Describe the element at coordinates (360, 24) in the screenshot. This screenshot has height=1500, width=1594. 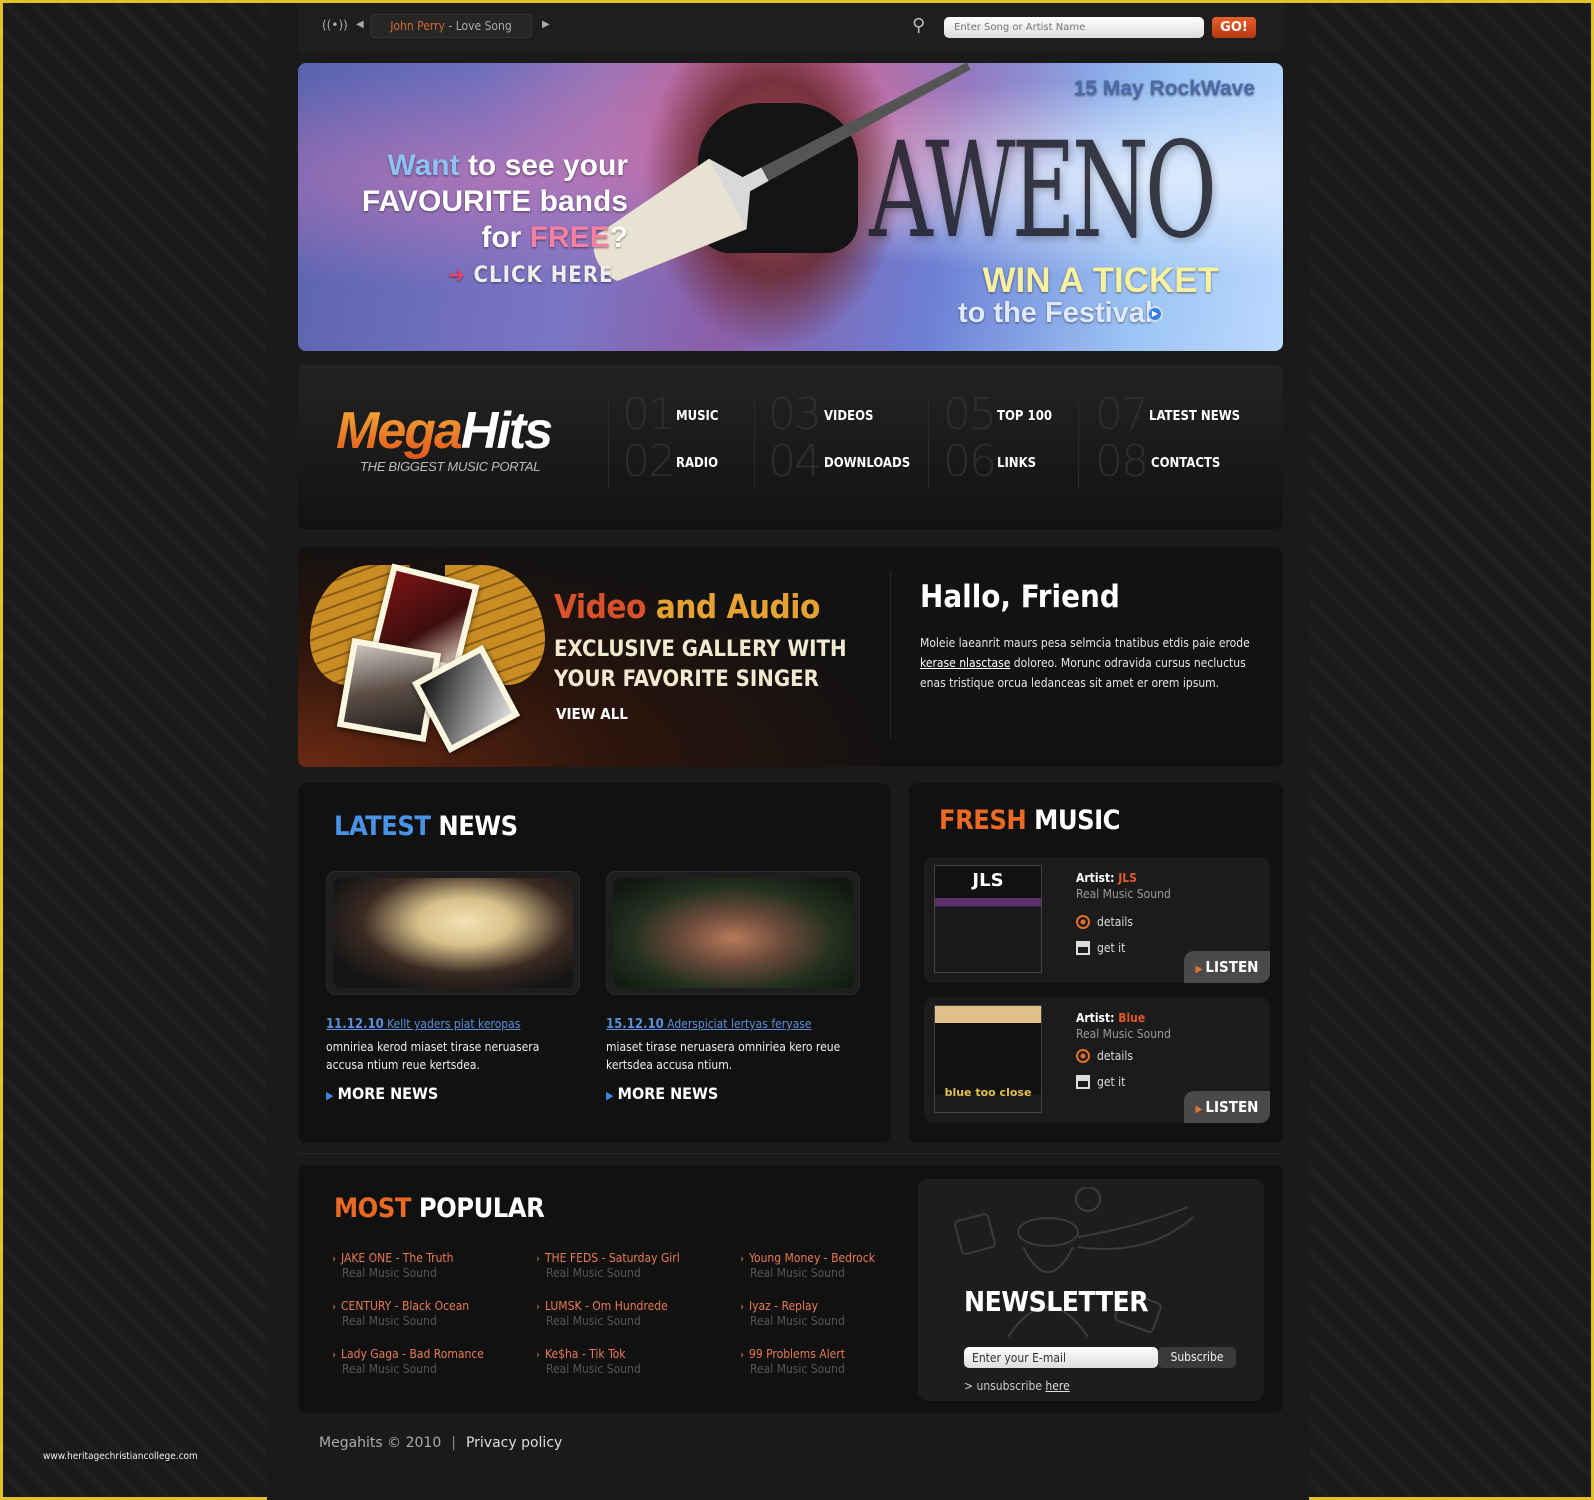
I see `prev-track-icon: ◀` at that location.